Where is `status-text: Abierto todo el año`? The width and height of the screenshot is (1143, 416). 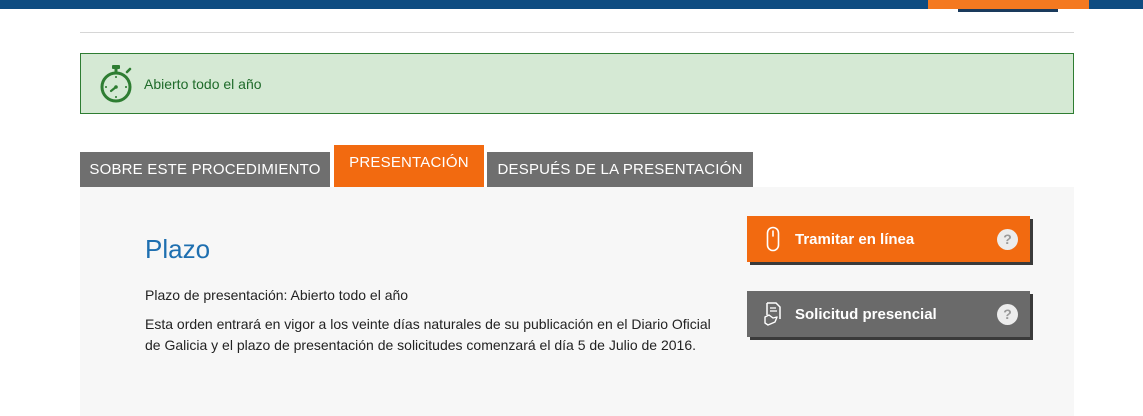
status-text: Abierto todo el año is located at coordinates (203, 83).